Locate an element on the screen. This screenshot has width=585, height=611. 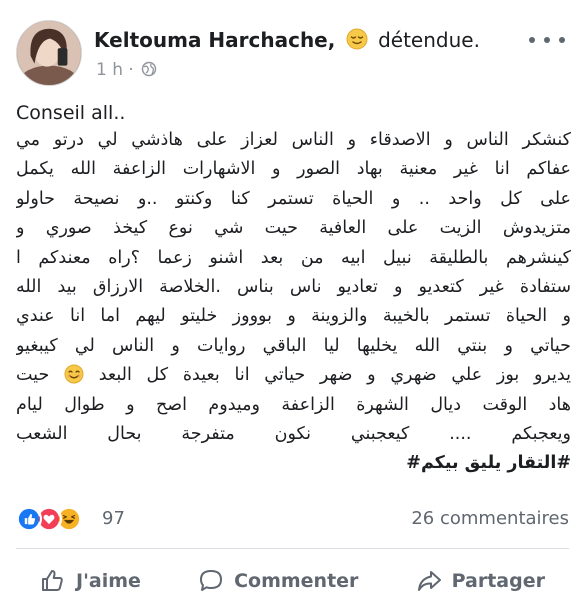
post-timestamp: 1 h · is located at coordinates (115, 70).